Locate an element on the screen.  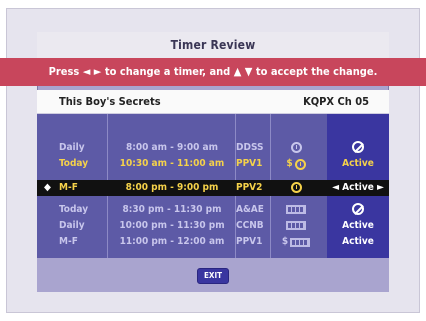
exit-button: EXIT is located at coordinates (213, 276).